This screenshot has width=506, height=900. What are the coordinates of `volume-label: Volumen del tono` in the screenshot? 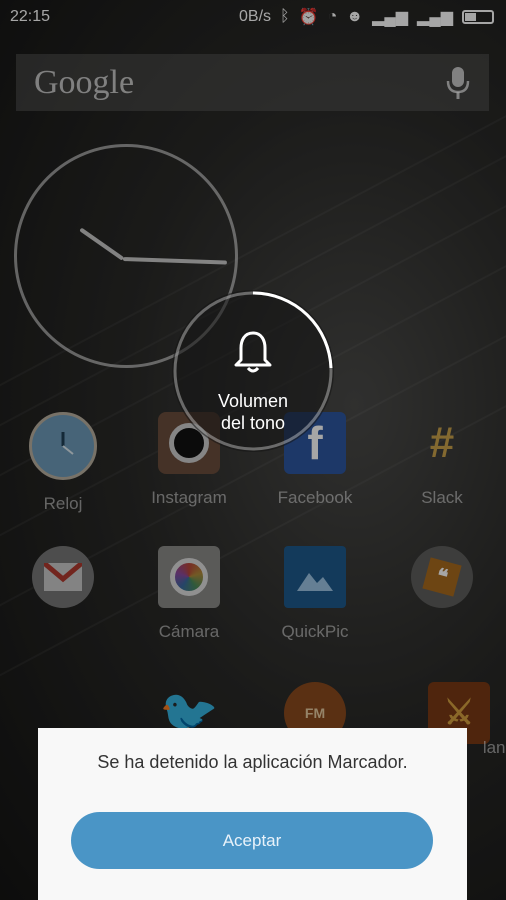 It's located at (253, 412).